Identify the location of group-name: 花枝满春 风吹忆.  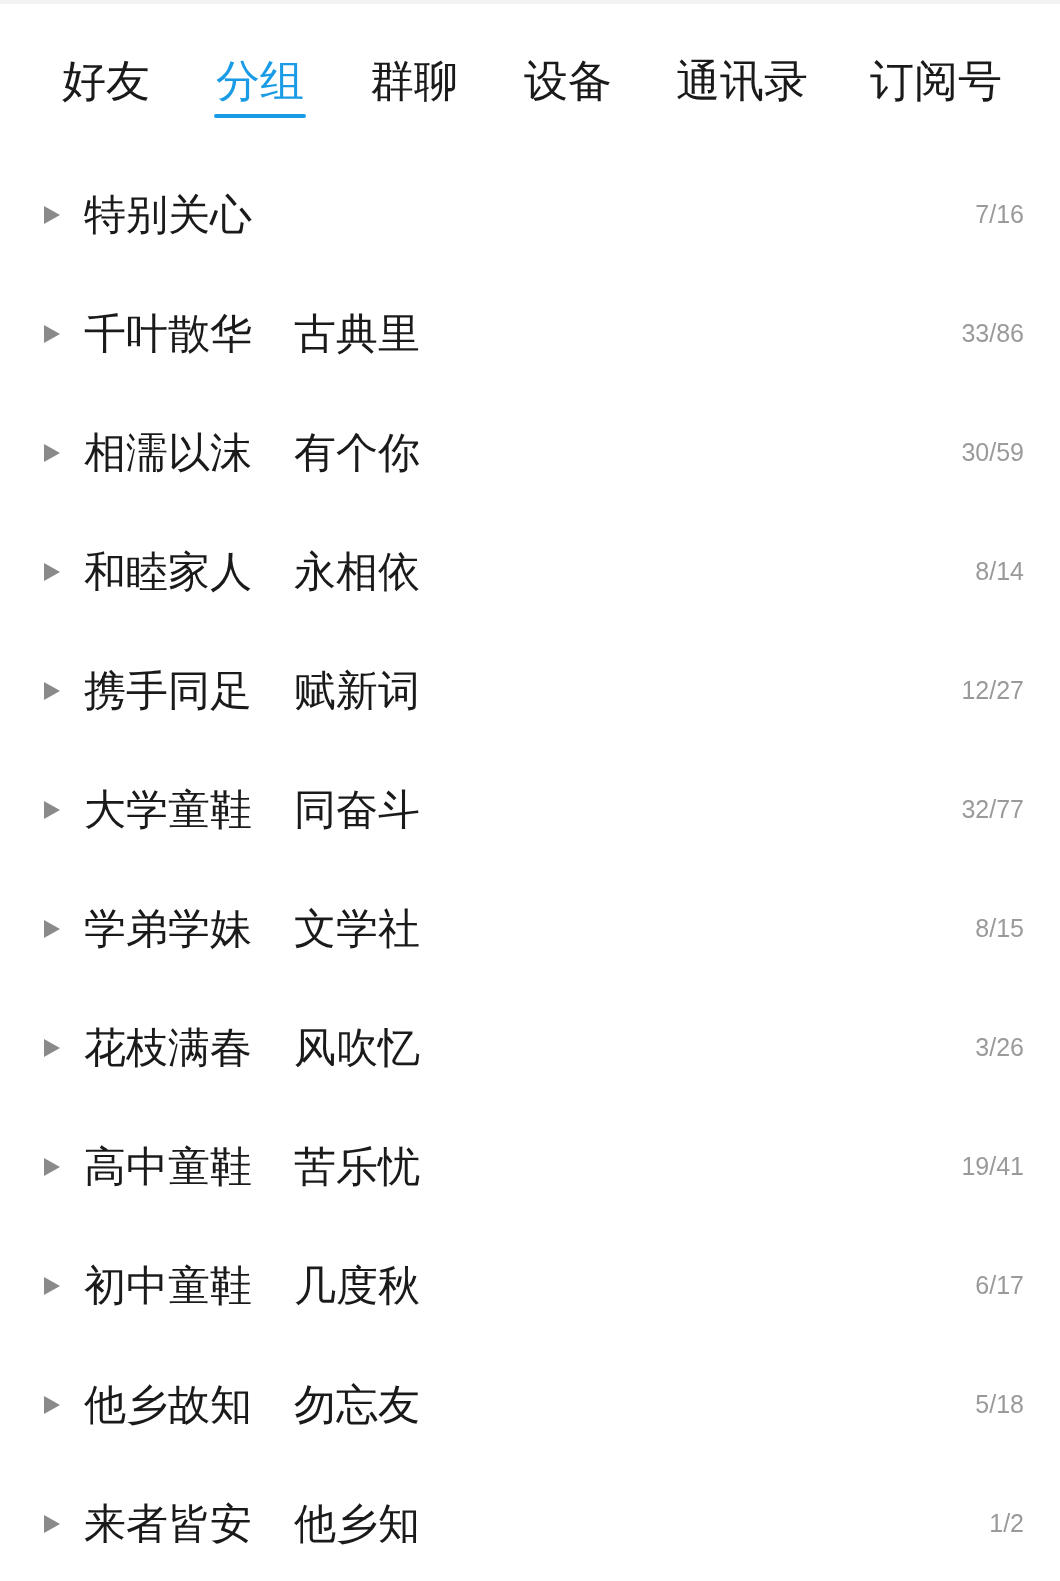
(252, 1047).